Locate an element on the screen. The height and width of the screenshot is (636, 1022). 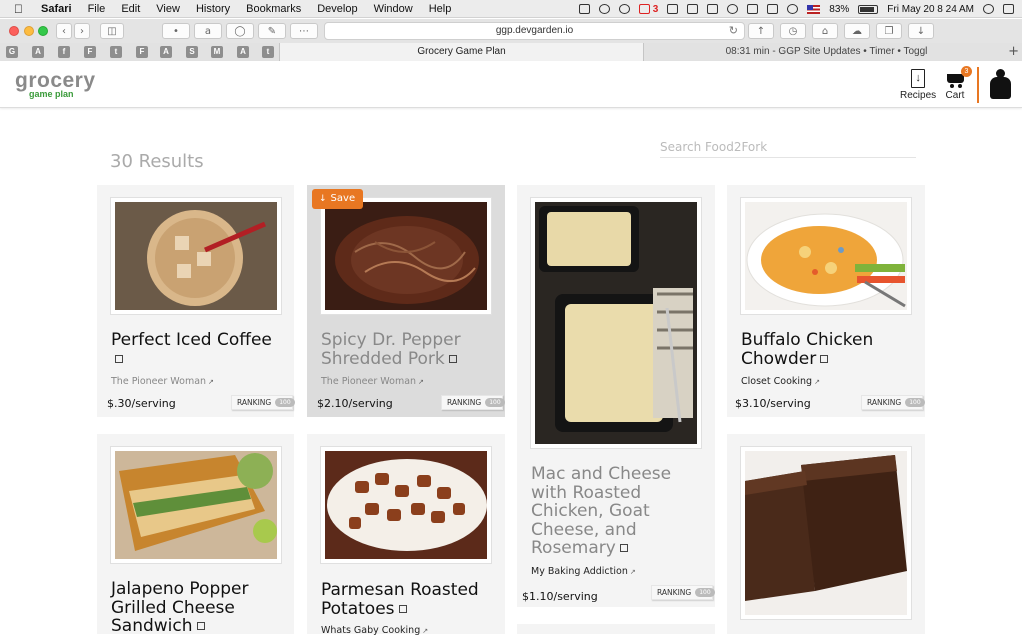
notification-center-icon is located at coordinates (1008, 9).